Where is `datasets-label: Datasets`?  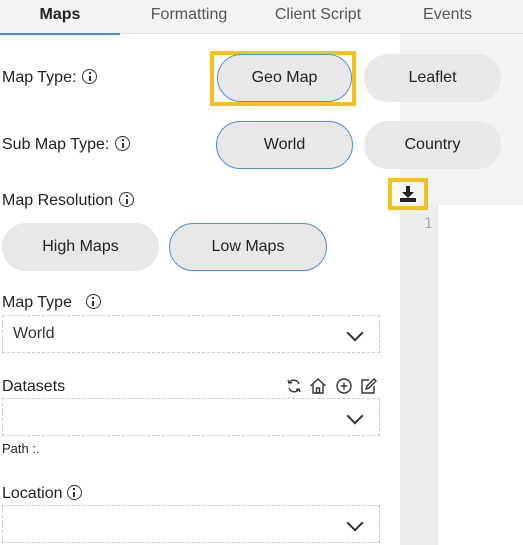
datasets-label: Datasets is located at coordinates (34, 386).